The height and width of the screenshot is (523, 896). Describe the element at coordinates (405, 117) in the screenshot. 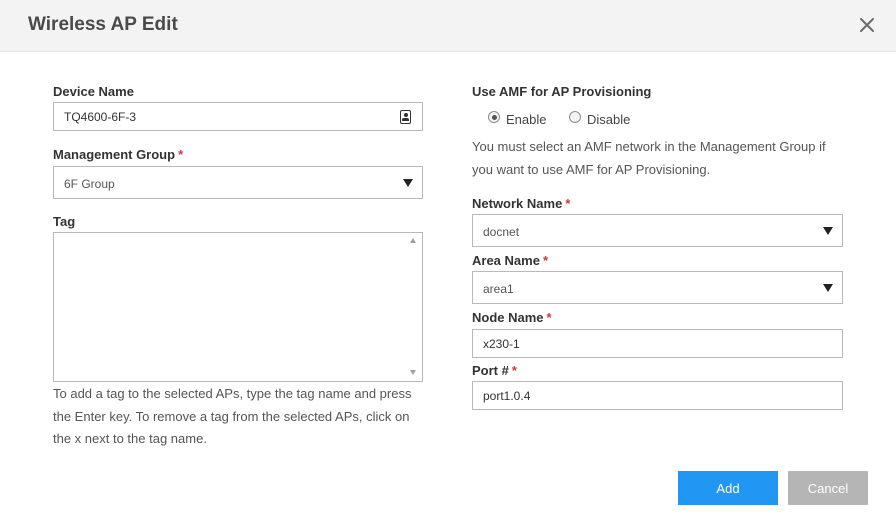

I see `contact-card-icon` at that location.